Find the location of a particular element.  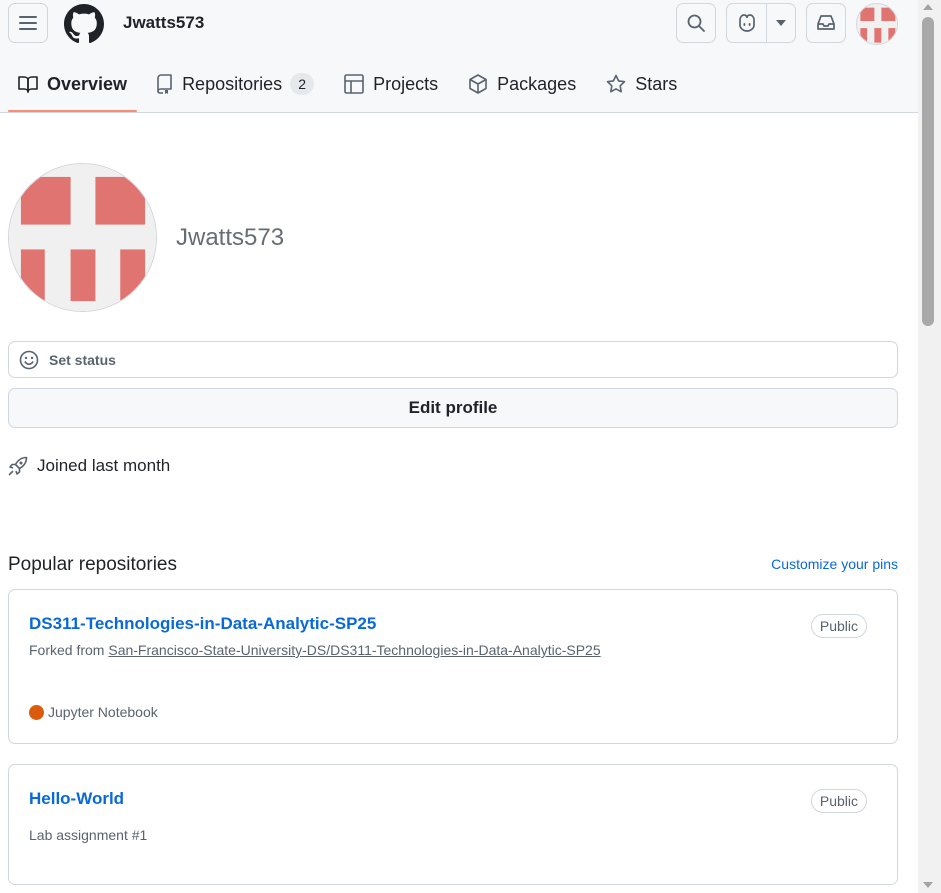

search-button is located at coordinates (696, 23).